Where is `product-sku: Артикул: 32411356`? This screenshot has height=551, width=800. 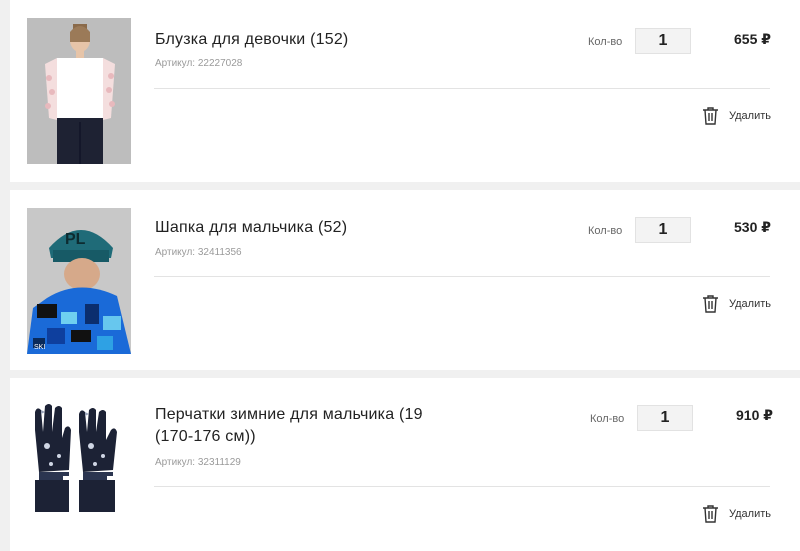
product-sku: Артикул: 32411356 is located at coordinates (198, 252).